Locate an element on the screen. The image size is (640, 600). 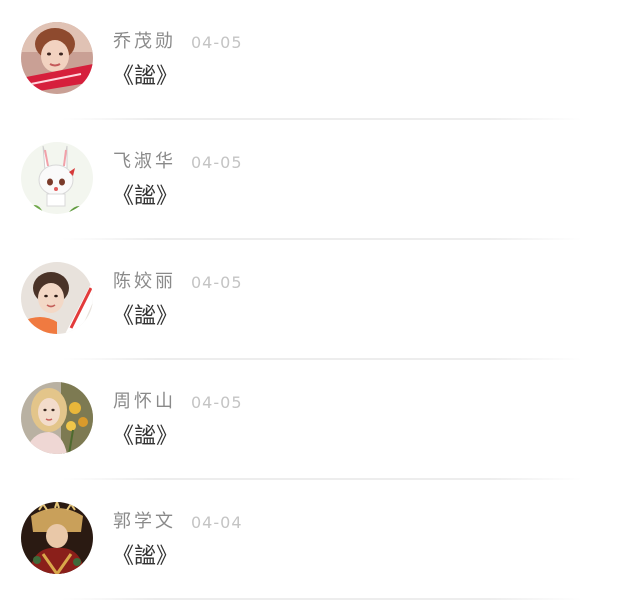
commenter-name: 郭学文 is located at coordinates (144, 522).